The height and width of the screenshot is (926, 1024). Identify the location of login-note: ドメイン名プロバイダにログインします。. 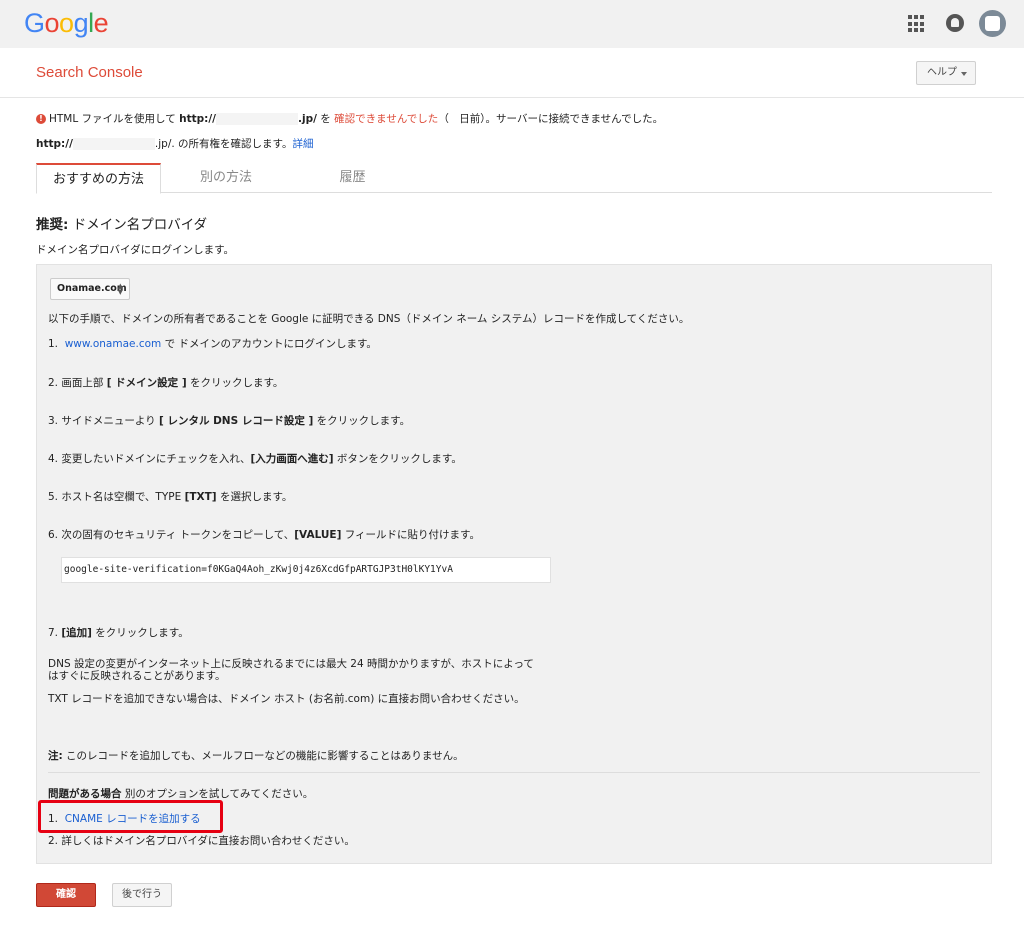
(135, 250).